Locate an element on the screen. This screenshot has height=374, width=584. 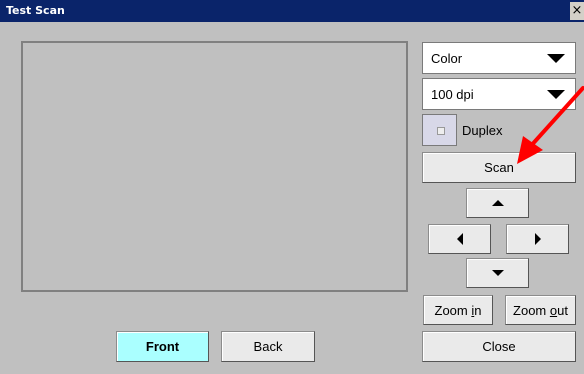
arrow-up-icon is located at coordinates (497, 203).